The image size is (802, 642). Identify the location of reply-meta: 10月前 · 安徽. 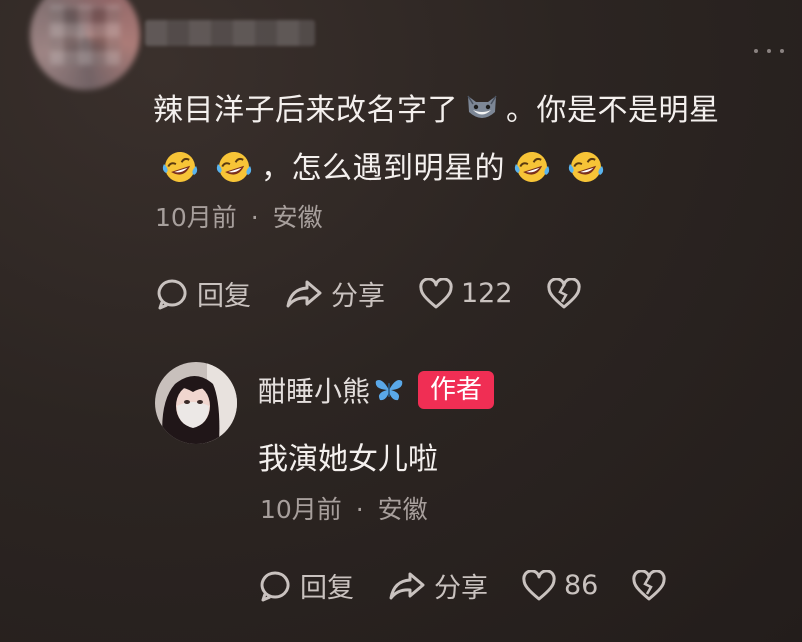
(344, 508).